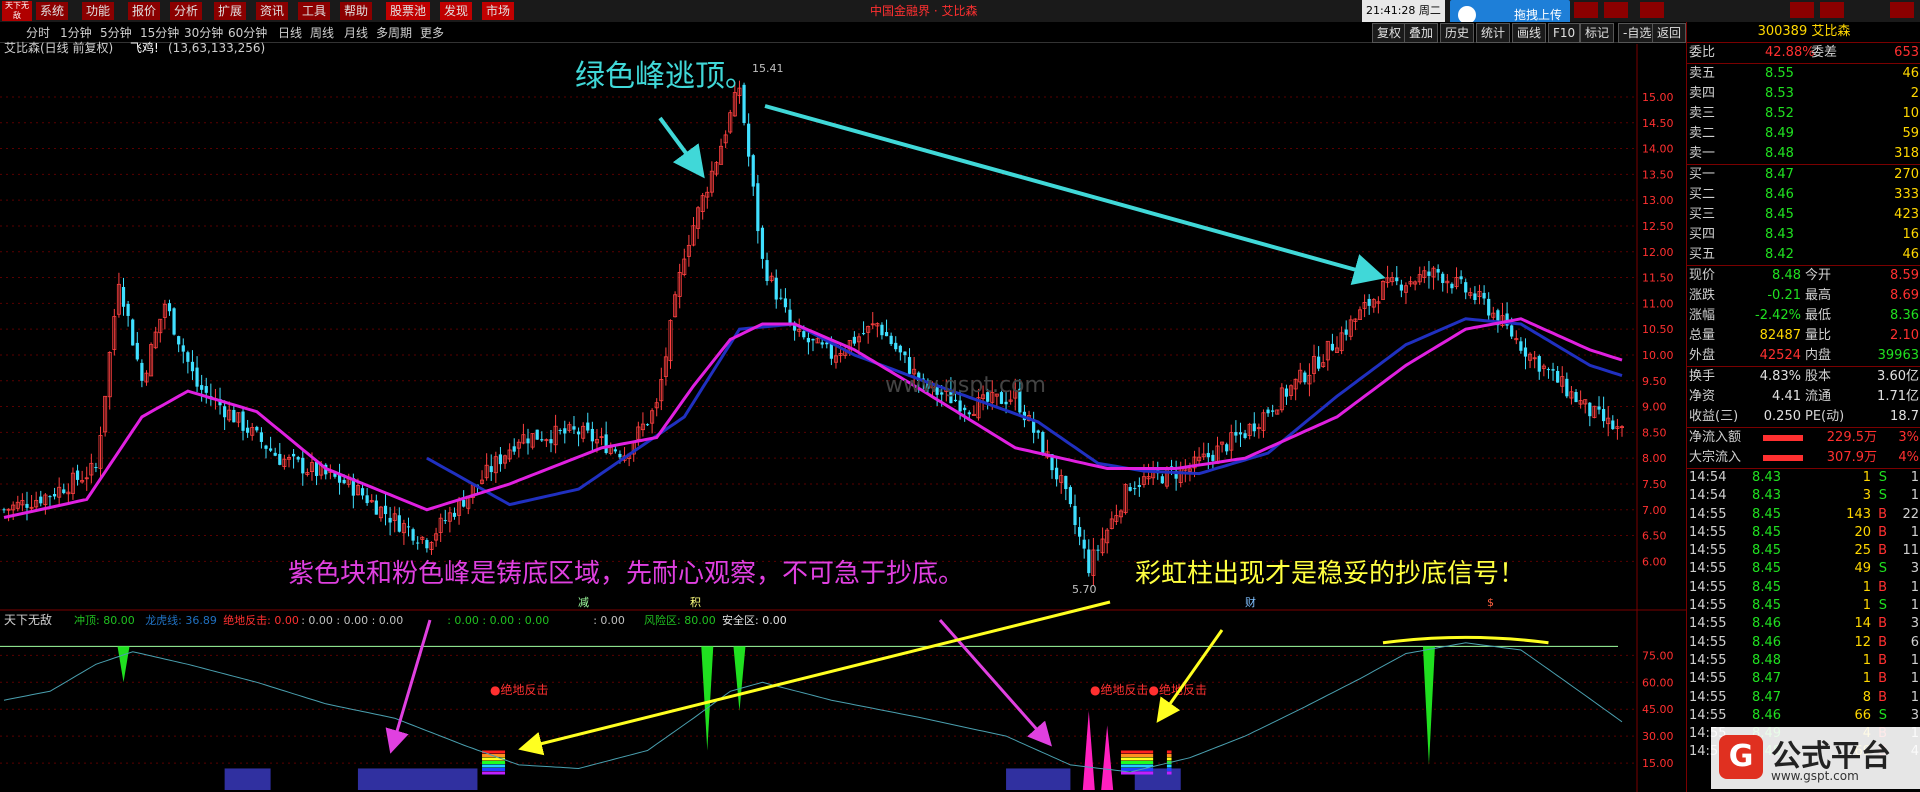  What do you see at coordinates (1862, 642) in the screenshot?
I see `tick-volume: 12` at bounding box center [1862, 642].